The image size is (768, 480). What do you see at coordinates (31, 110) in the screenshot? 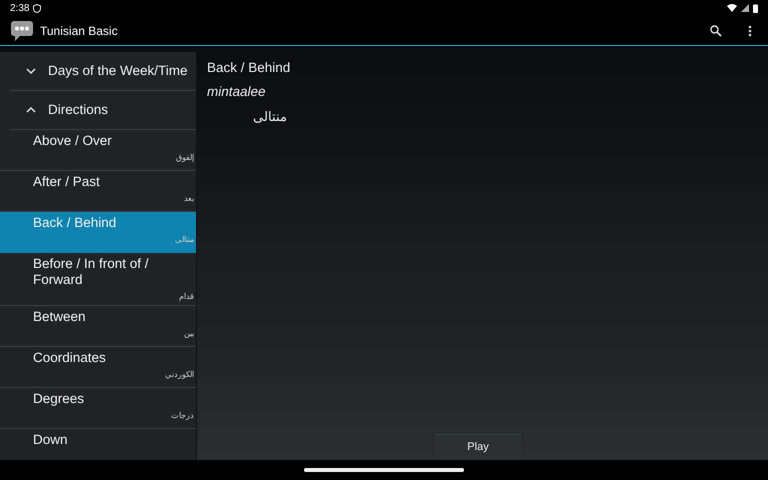
I see `chevron-up-icon` at bounding box center [31, 110].